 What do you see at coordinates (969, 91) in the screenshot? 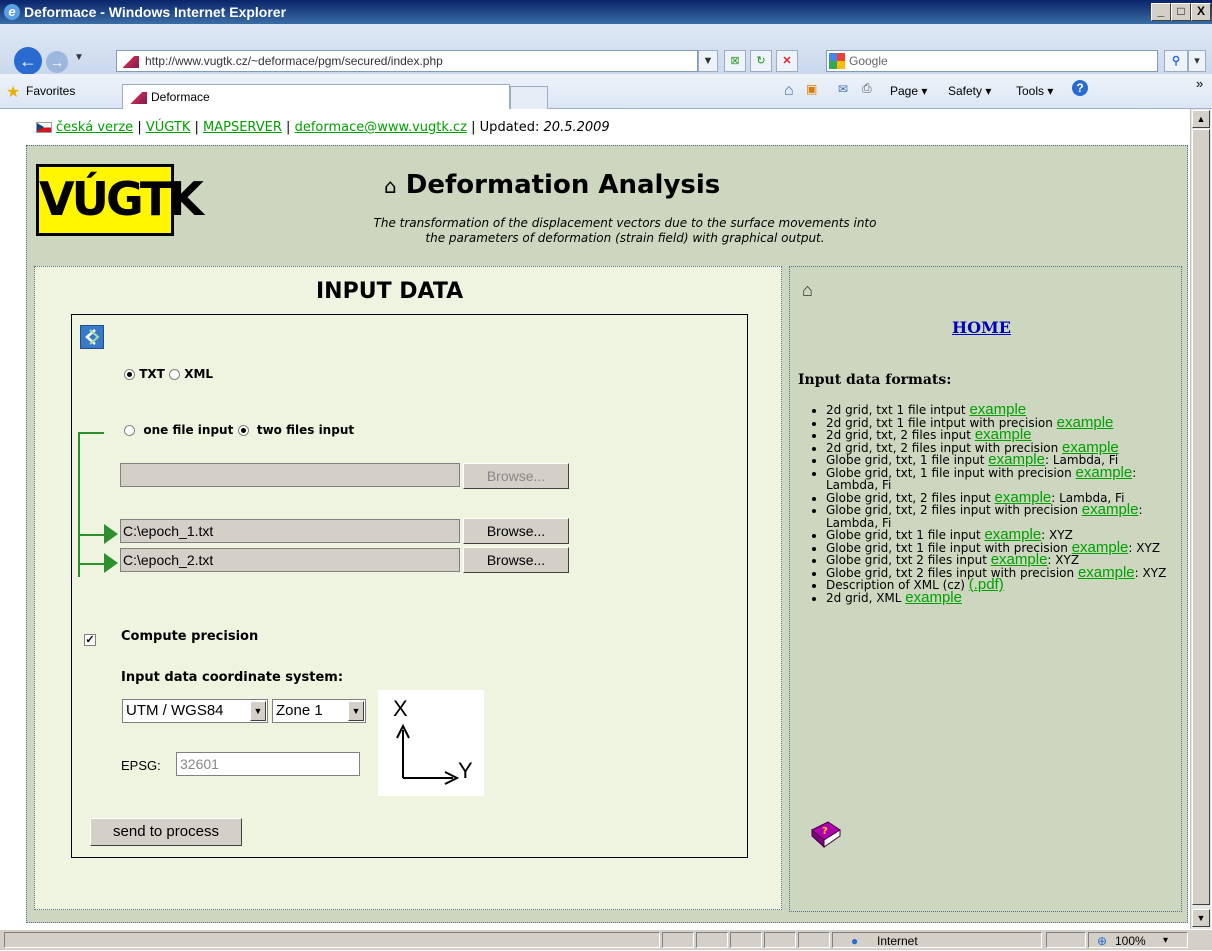
I see `safety-menu: Safety ▾` at bounding box center [969, 91].